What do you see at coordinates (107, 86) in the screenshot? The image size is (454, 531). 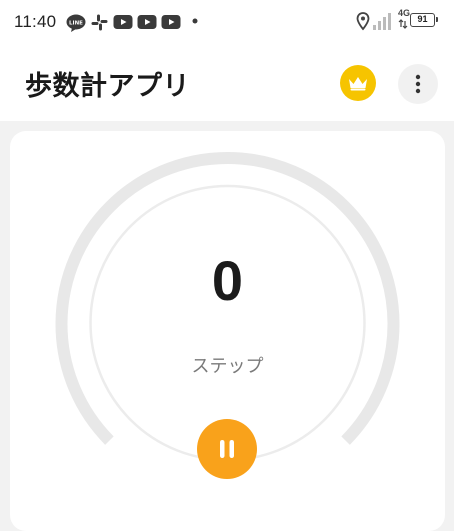 I see `page-title: 歩数計アプリ` at bounding box center [107, 86].